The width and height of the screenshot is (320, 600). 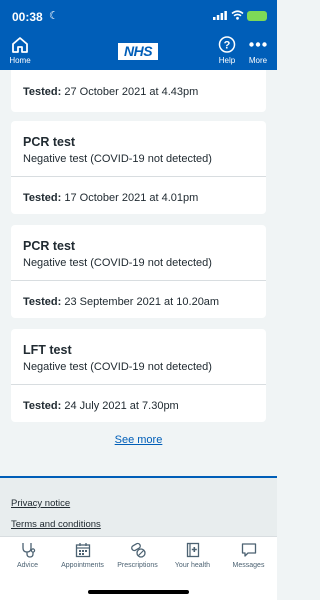 I want to click on see-more-link: See more, so click(x=138, y=440).